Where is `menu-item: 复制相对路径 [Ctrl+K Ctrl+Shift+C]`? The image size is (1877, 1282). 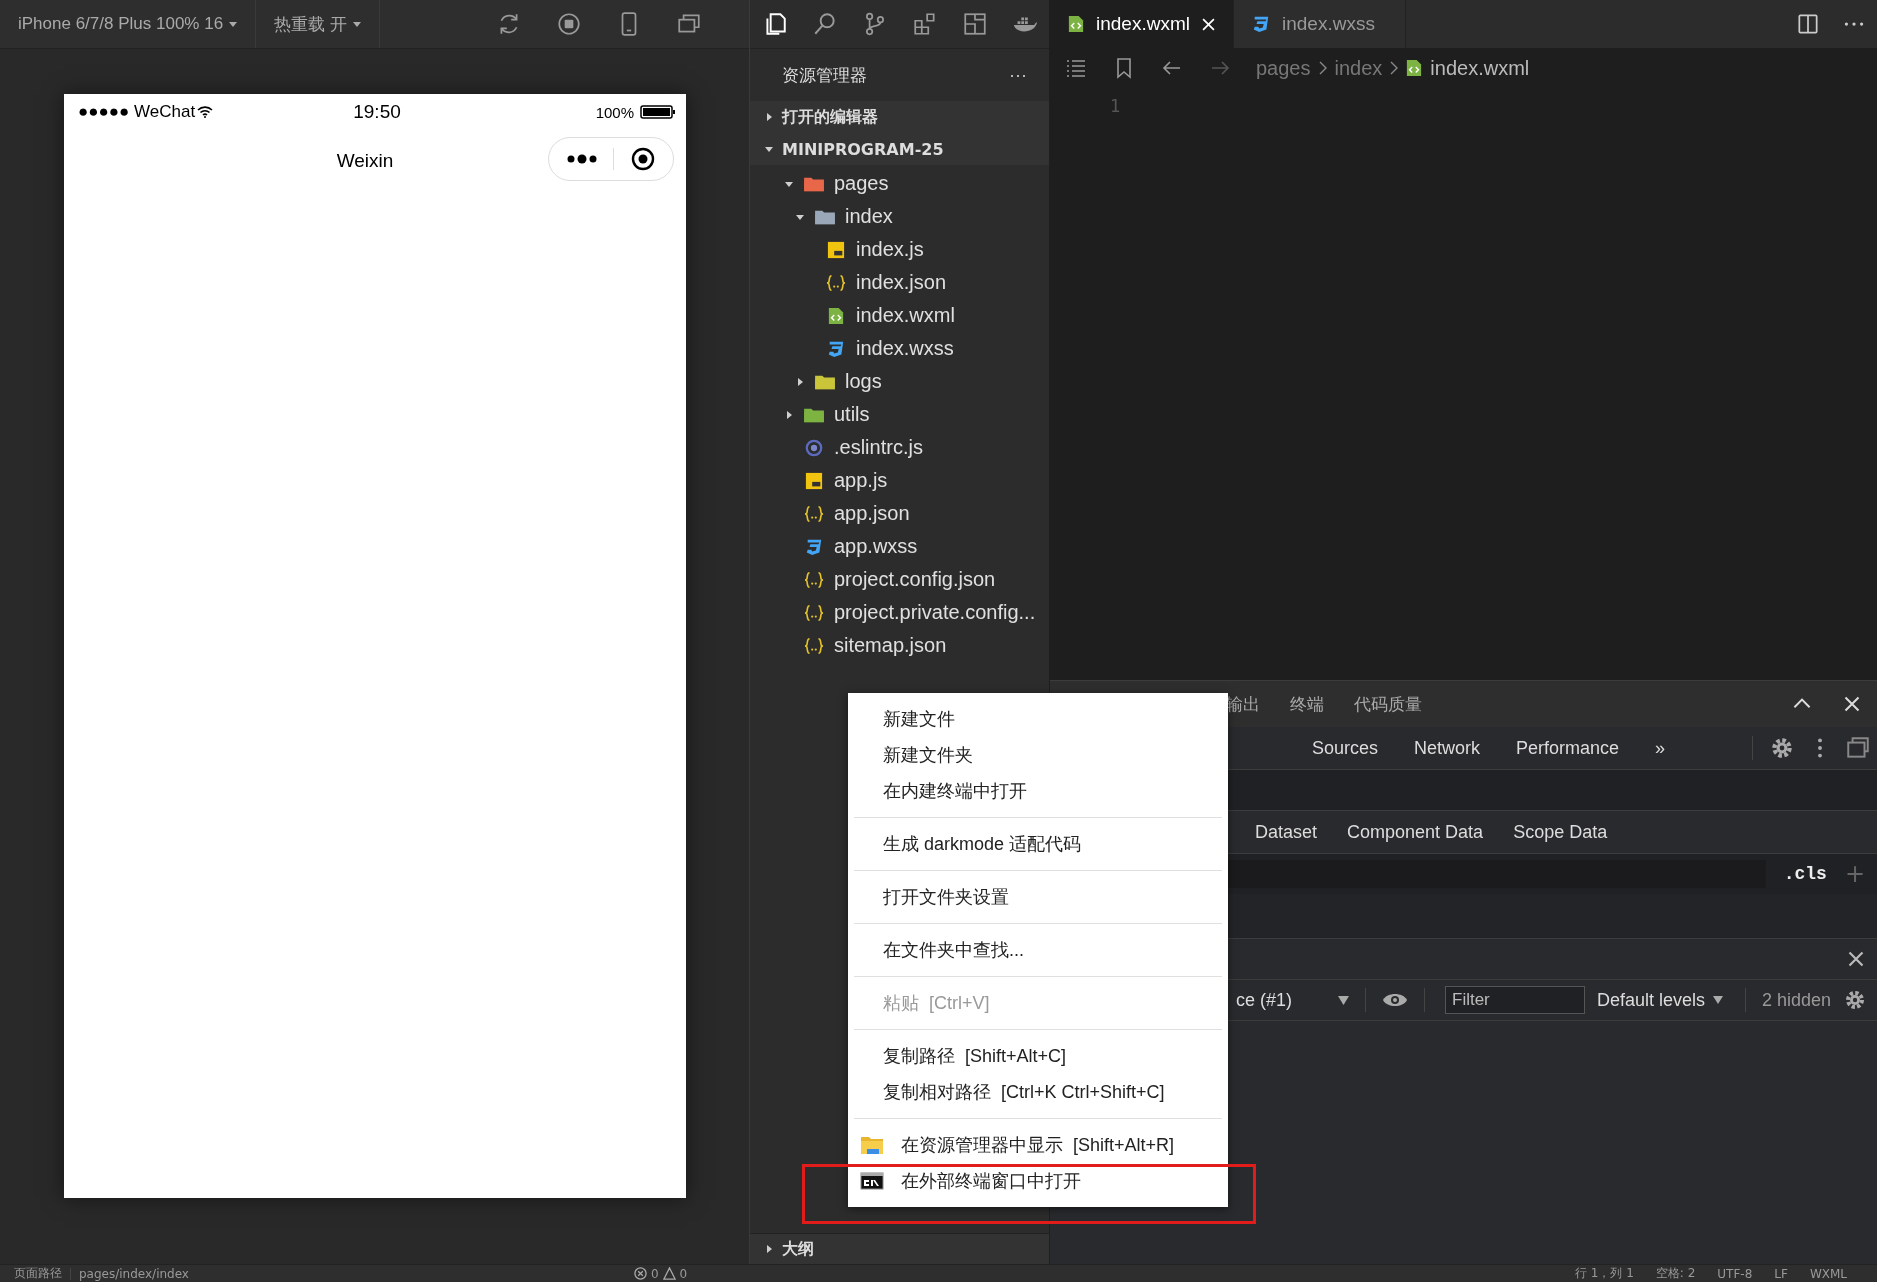
menu-item: 复制相对路径 [Ctrl+K Ctrl+Shift+C] is located at coordinates (1038, 1092).